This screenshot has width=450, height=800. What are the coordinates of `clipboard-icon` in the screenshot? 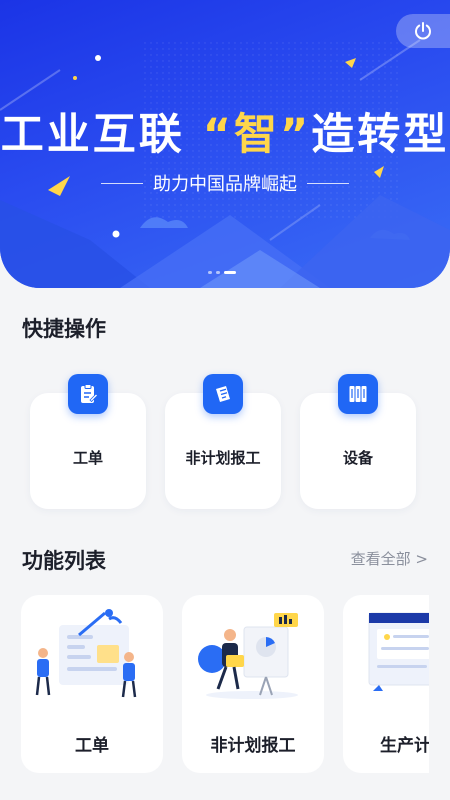 It's located at (88, 394).